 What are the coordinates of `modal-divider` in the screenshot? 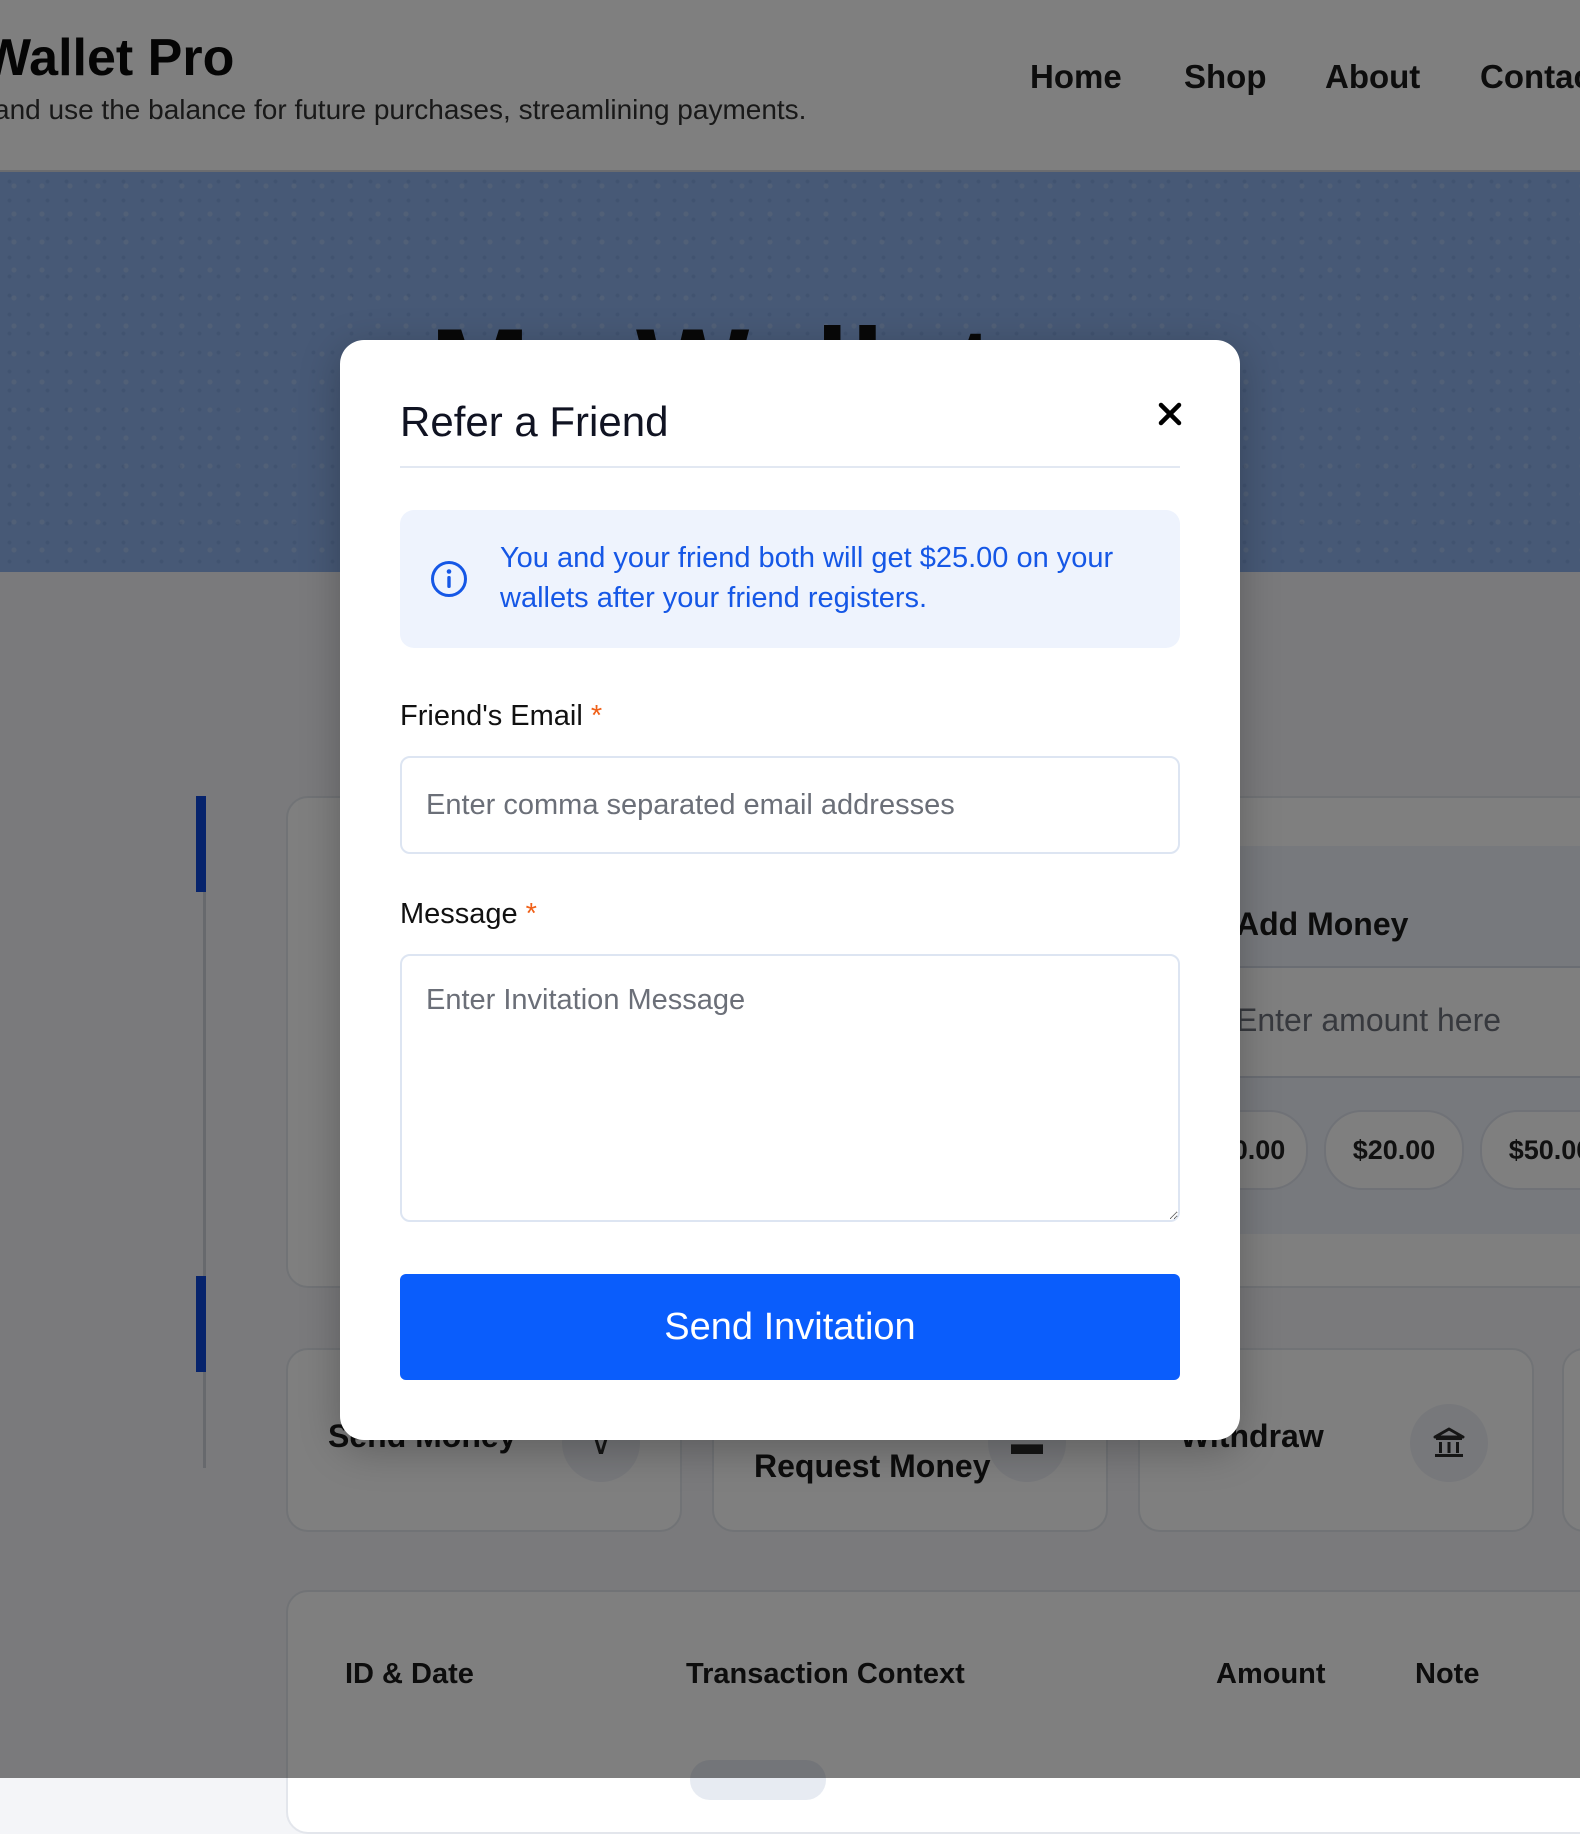 It's located at (790, 467).